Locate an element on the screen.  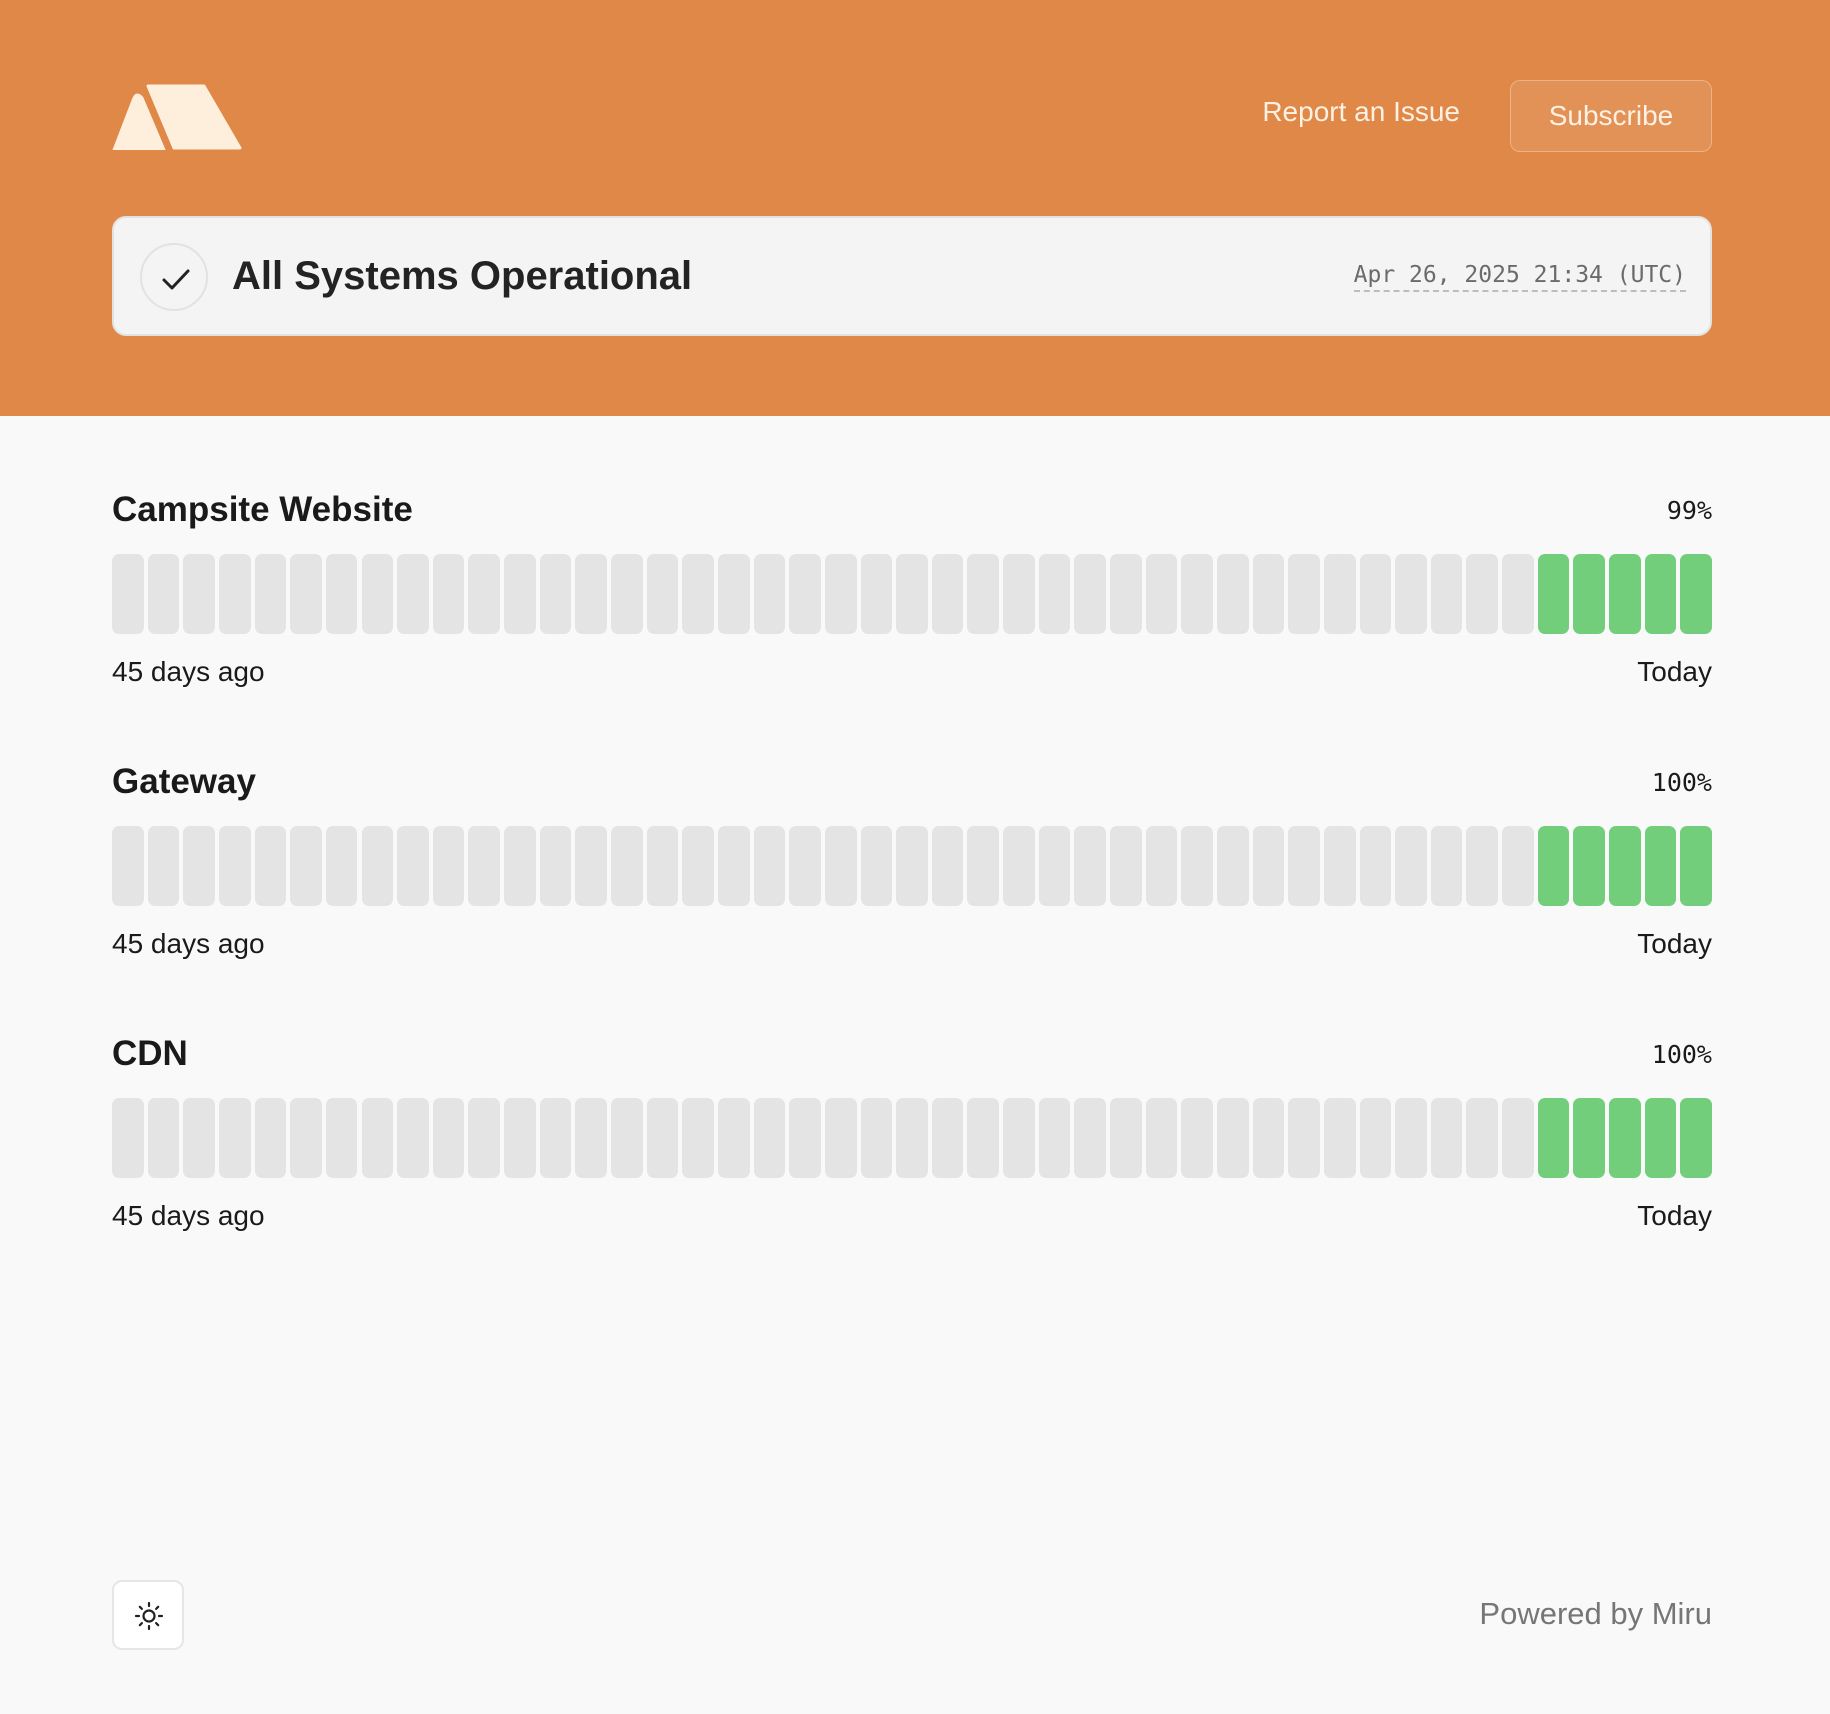
subscribe-button: Subscribe is located at coordinates (1611, 116).